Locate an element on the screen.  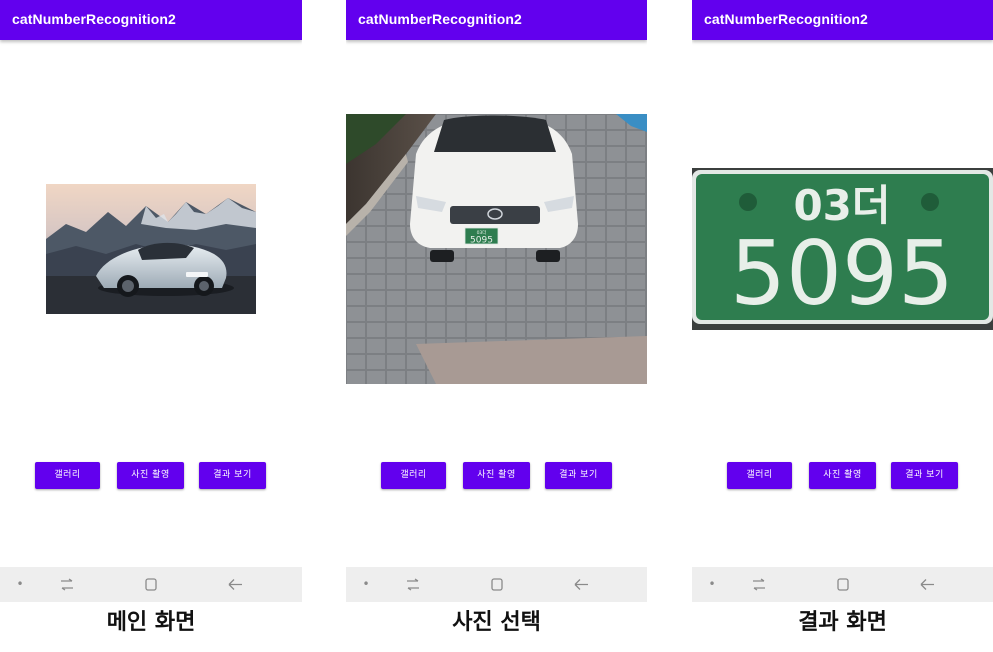
caption-main-screen: 메인 화면 is located at coordinates (151, 622).